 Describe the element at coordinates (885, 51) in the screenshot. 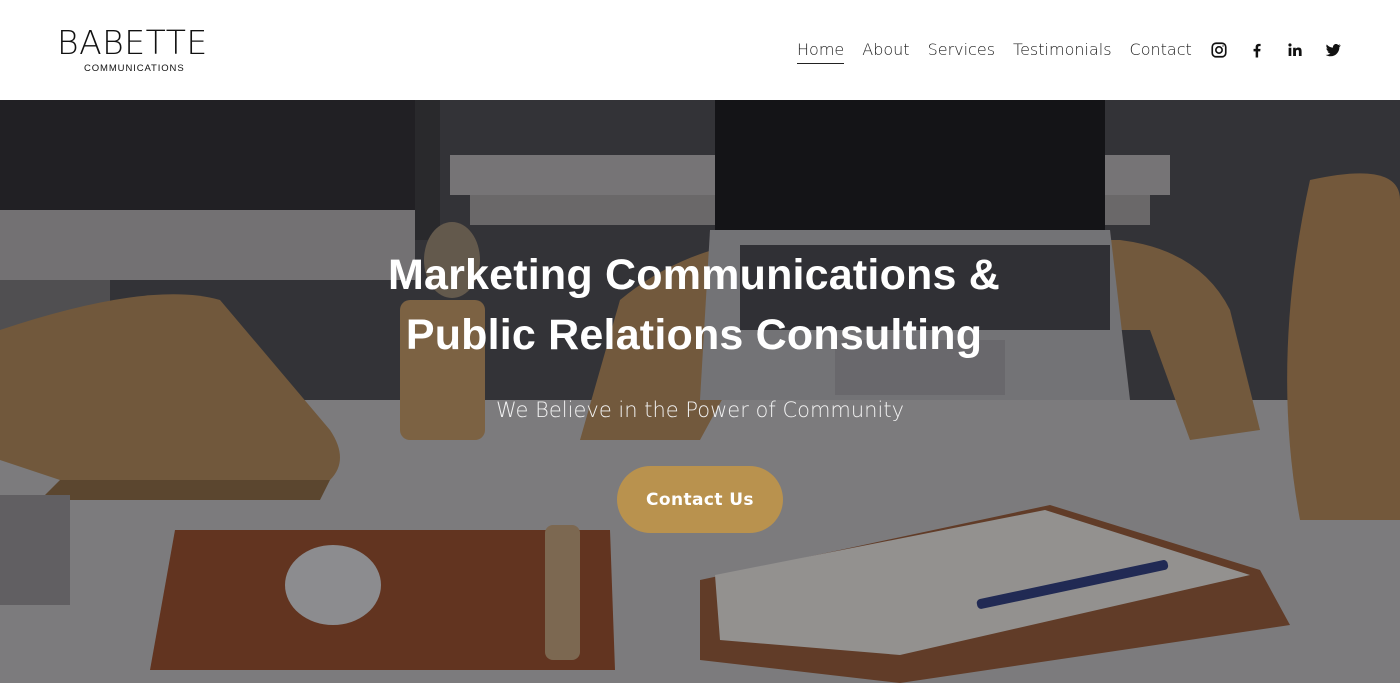

I see `nav-about: About` at that location.